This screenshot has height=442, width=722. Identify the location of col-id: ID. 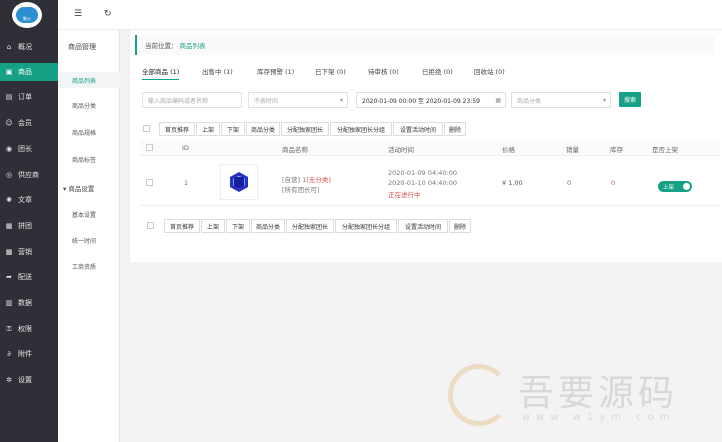
(185, 148).